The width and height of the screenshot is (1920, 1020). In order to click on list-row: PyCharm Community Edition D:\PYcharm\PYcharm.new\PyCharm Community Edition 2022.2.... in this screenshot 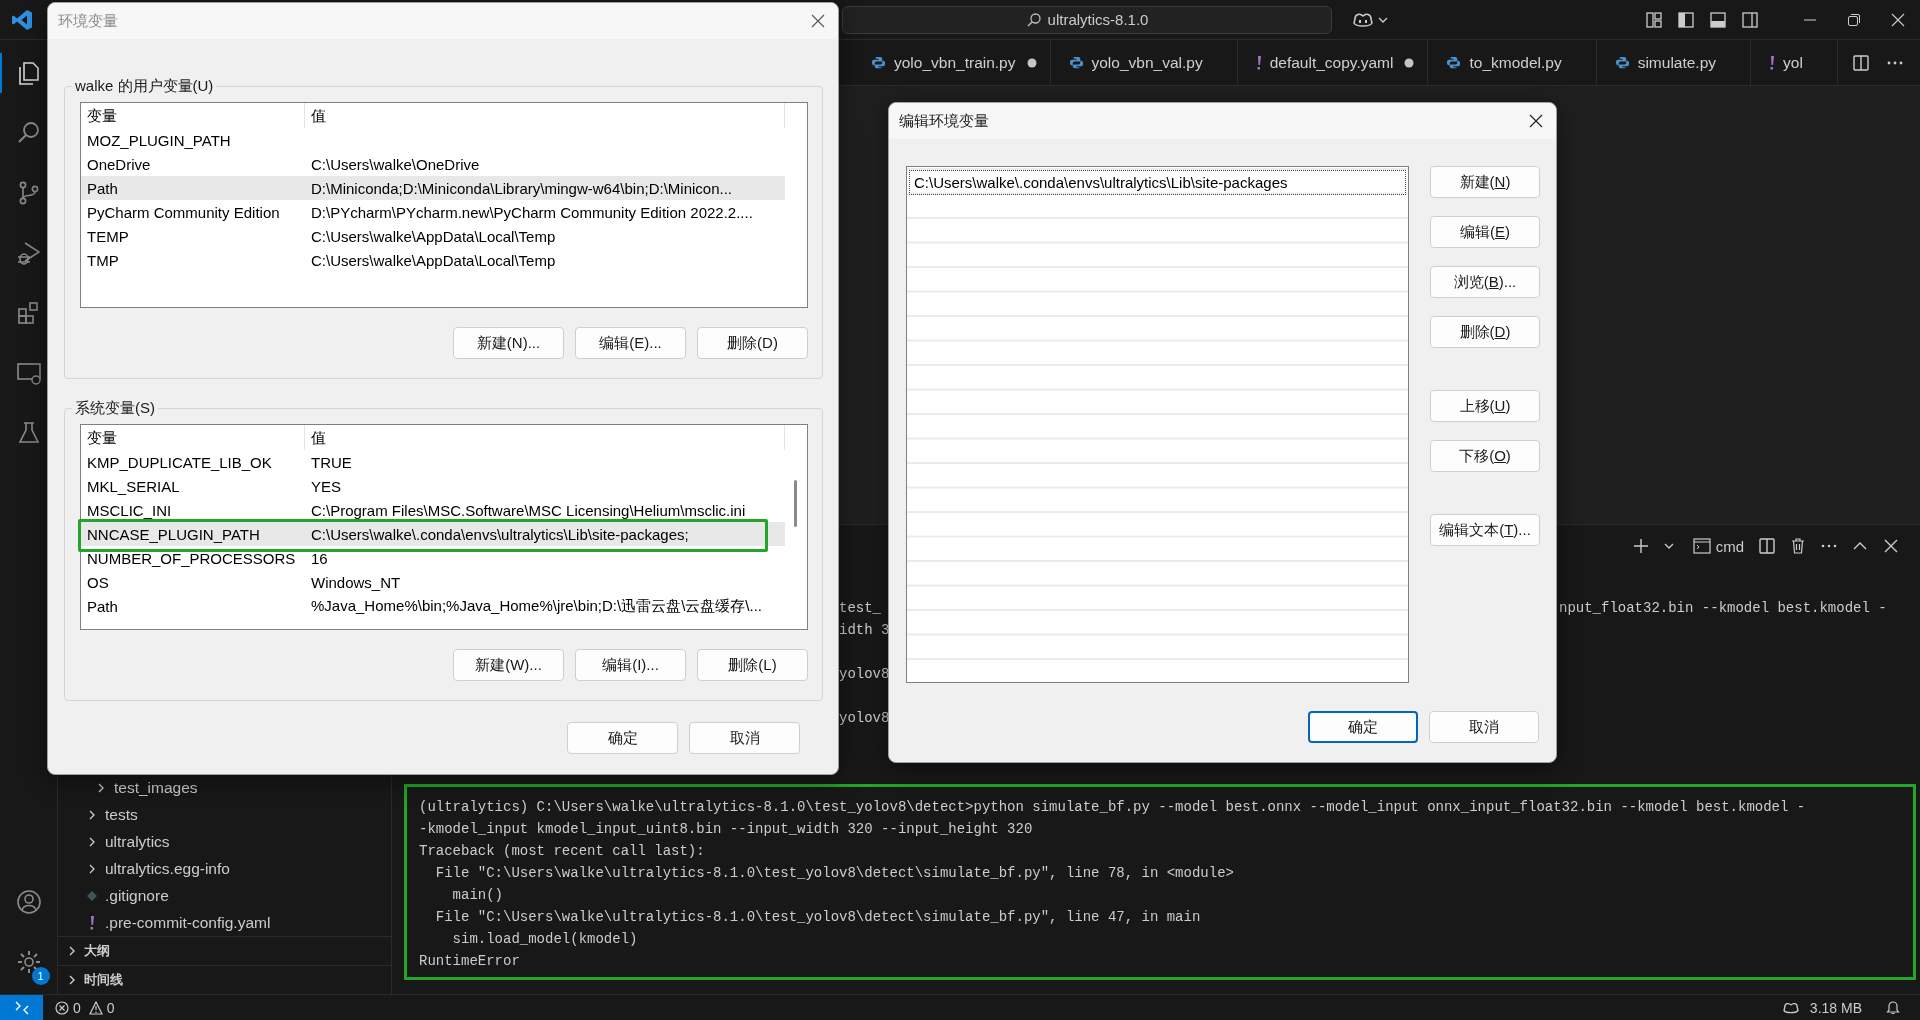, I will do `click(433, 212)`.